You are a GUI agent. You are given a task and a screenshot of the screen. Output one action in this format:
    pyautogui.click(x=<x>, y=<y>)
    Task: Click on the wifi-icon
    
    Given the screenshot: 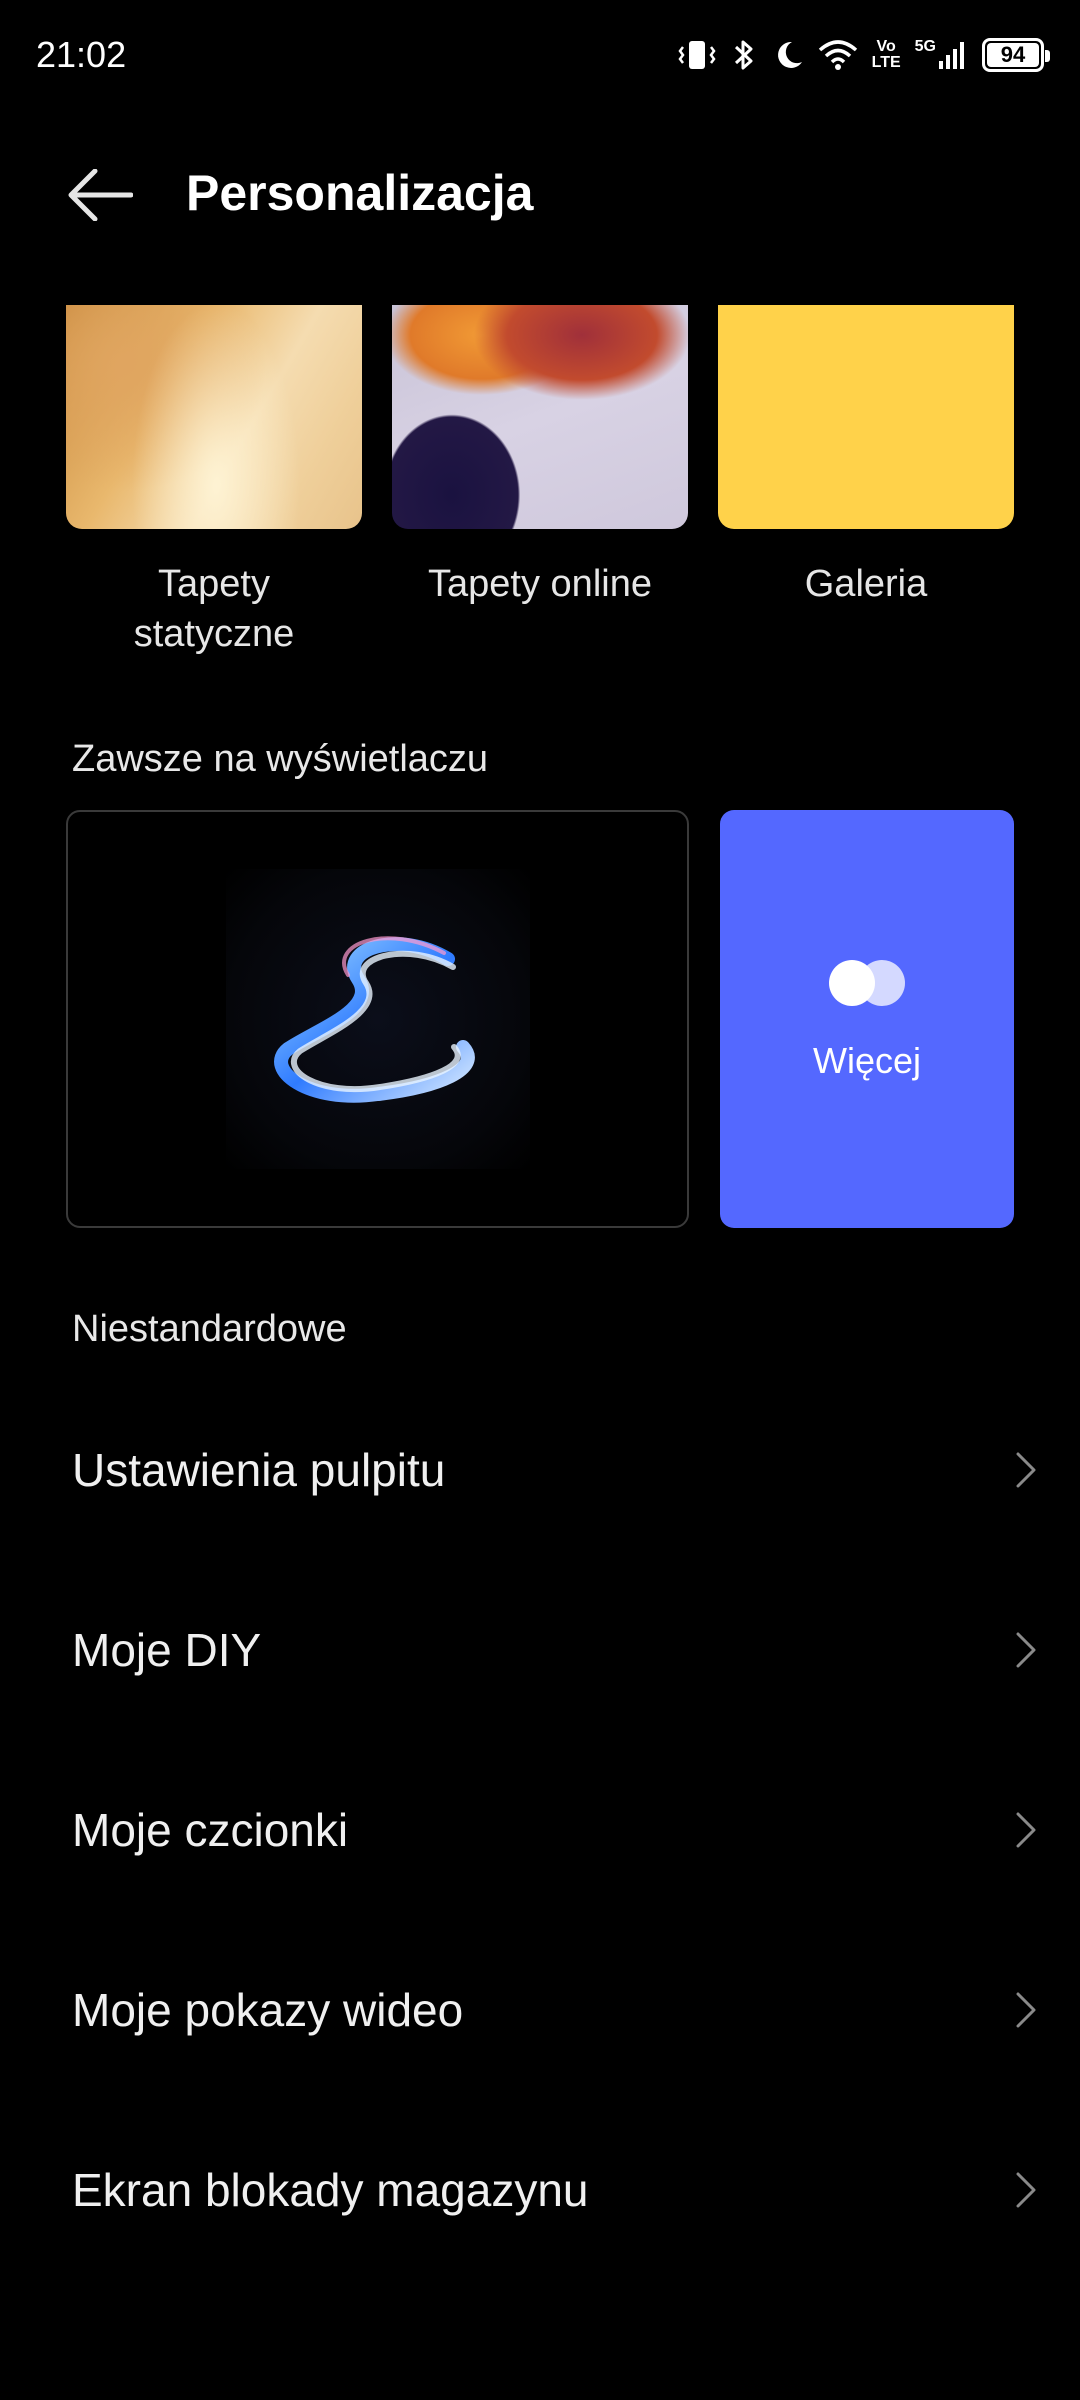 What is the action you would take?
    pyautogui.click(x=838, y=55)
    